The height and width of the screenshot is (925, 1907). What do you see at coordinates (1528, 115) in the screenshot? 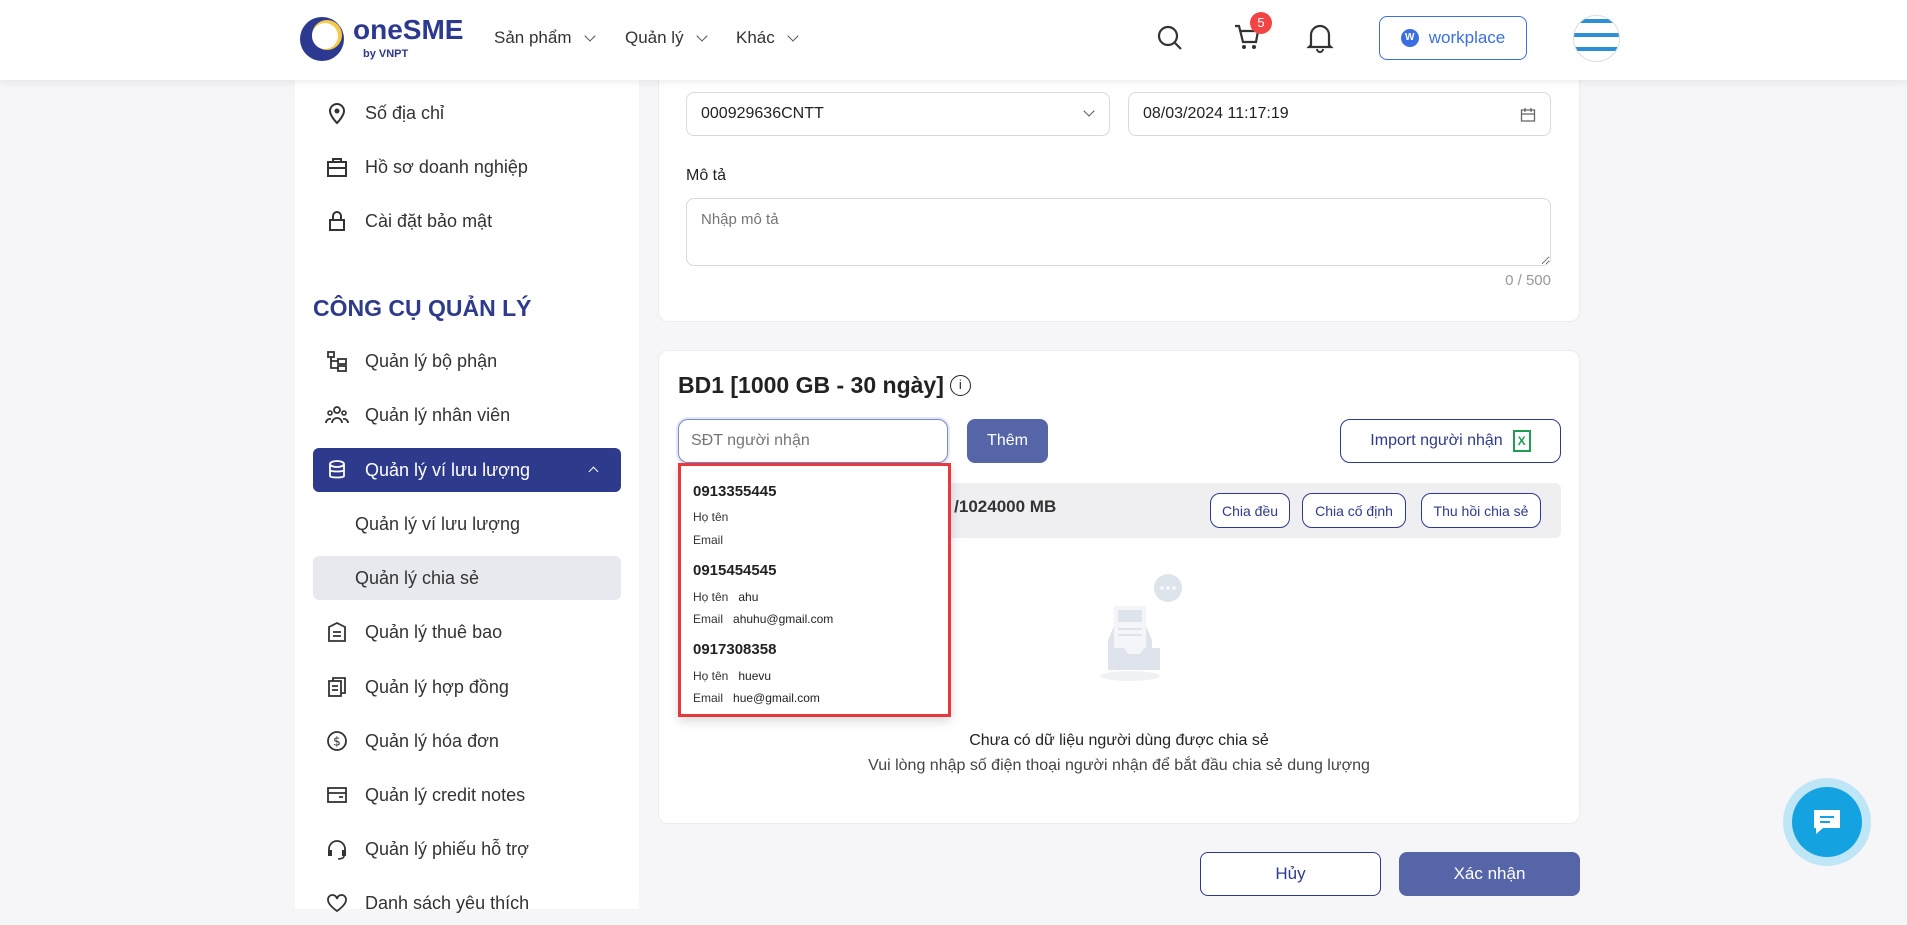
I see `calendar-icon` at bounding box center [1528, 115].